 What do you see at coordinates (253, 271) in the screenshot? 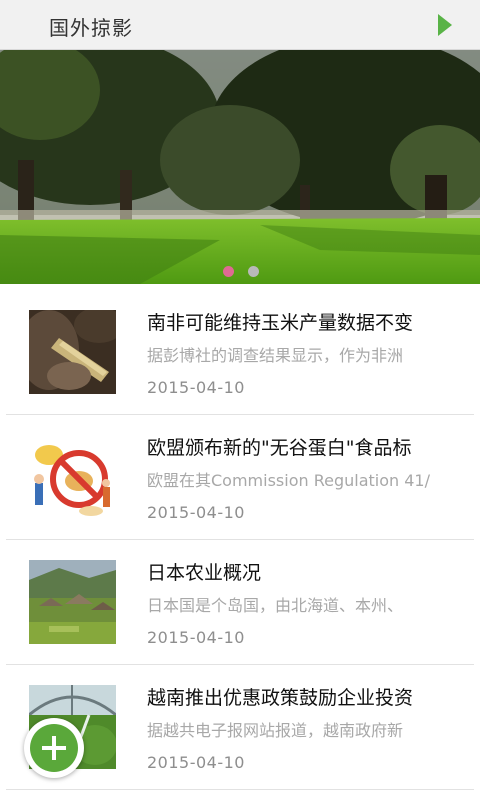
I see `carousel-dot` at bounding box center [253, 271].